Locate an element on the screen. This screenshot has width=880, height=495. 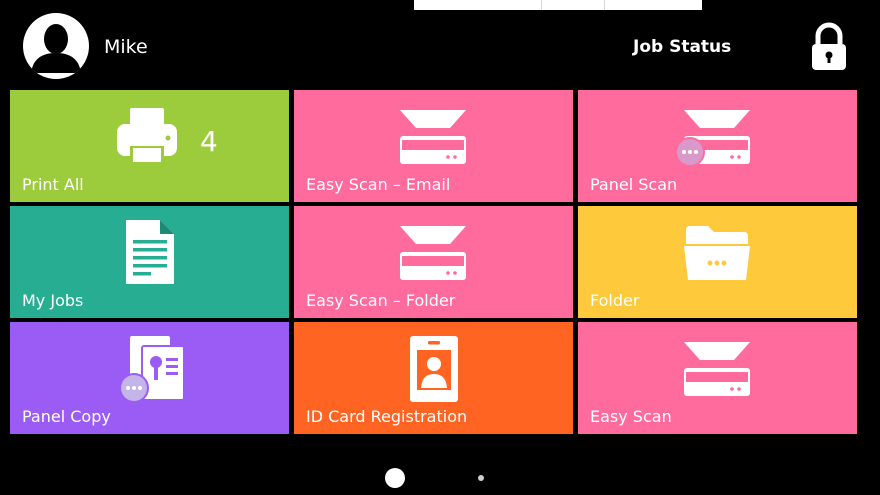
user-icon is located at coordinates (56, 48).